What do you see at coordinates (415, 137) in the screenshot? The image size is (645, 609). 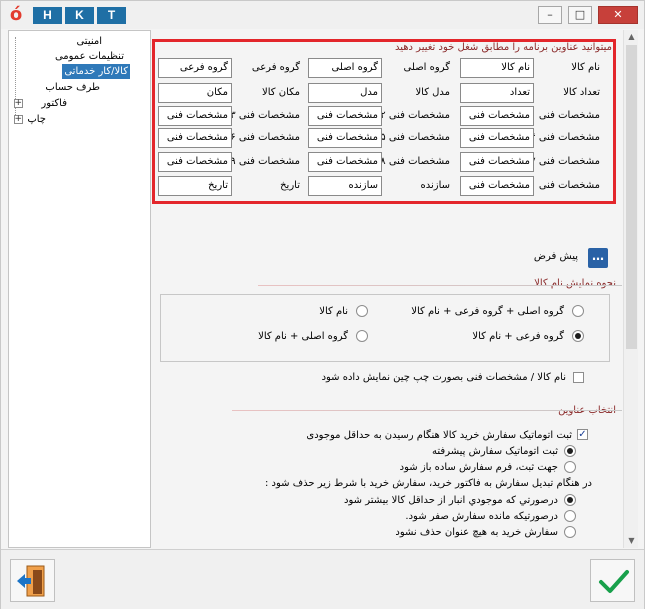 I see `label-spec-5: مشخصات فنی ۵` at bounding box center [415, 137].